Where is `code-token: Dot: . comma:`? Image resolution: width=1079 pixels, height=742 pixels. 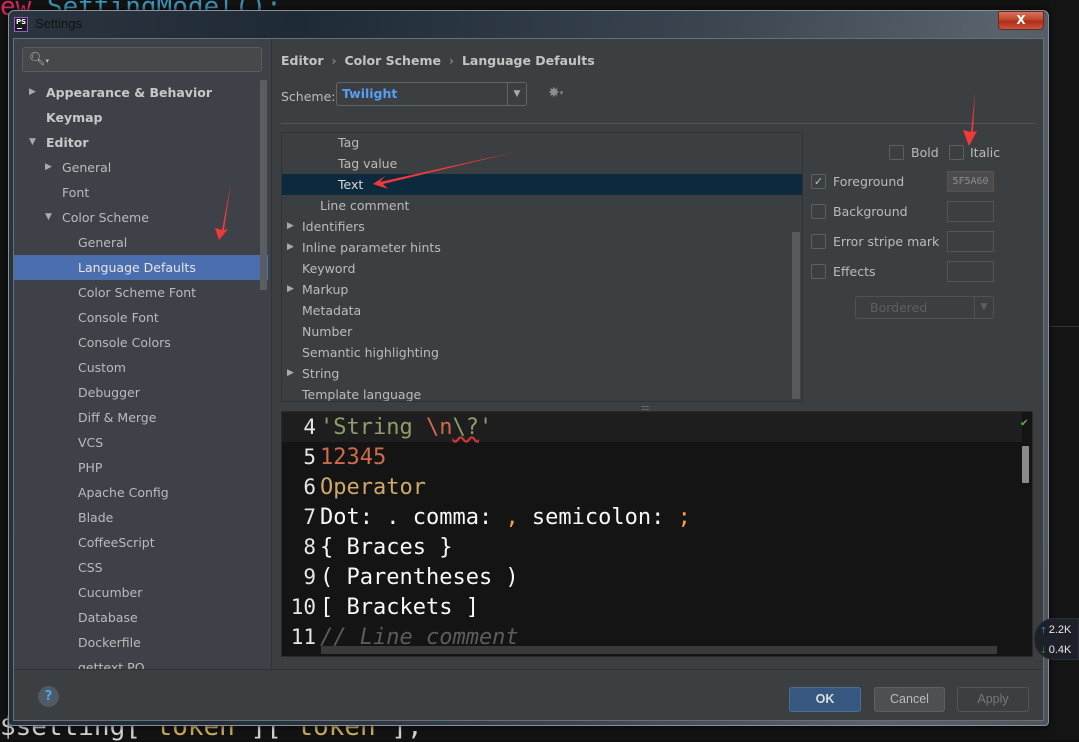
code-token: Dot: . comma: is located at coordinates (413, 517).